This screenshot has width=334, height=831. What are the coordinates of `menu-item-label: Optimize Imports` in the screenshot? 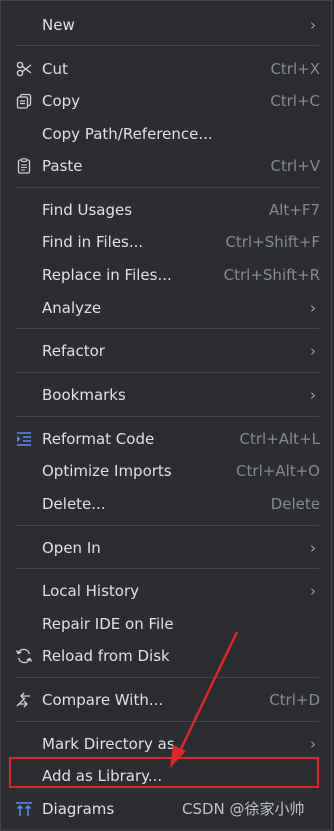 It's located at (107, 471).